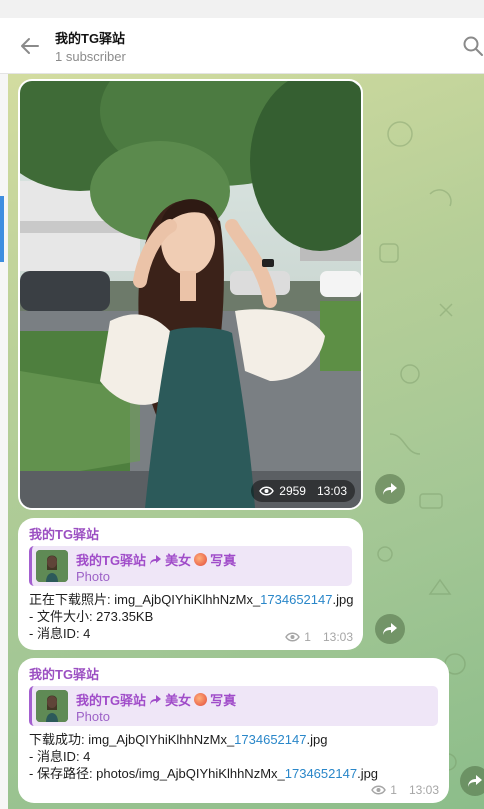  What do you see at coordinates (2, 229) in the screenshot?
I see `left-panel-accent` at bounding box center [2, 229].